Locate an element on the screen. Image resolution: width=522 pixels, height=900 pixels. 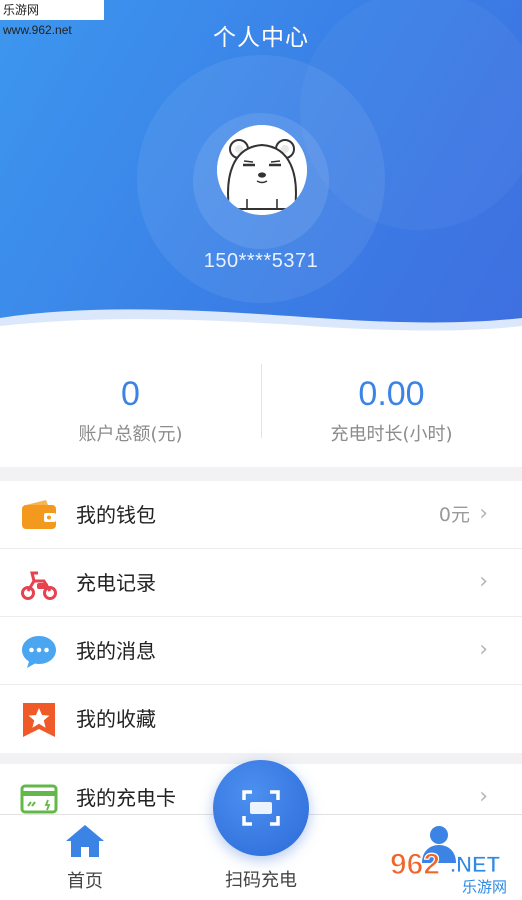
scan-charge-label: 扫码充电 is located at coordinates (261, 880).